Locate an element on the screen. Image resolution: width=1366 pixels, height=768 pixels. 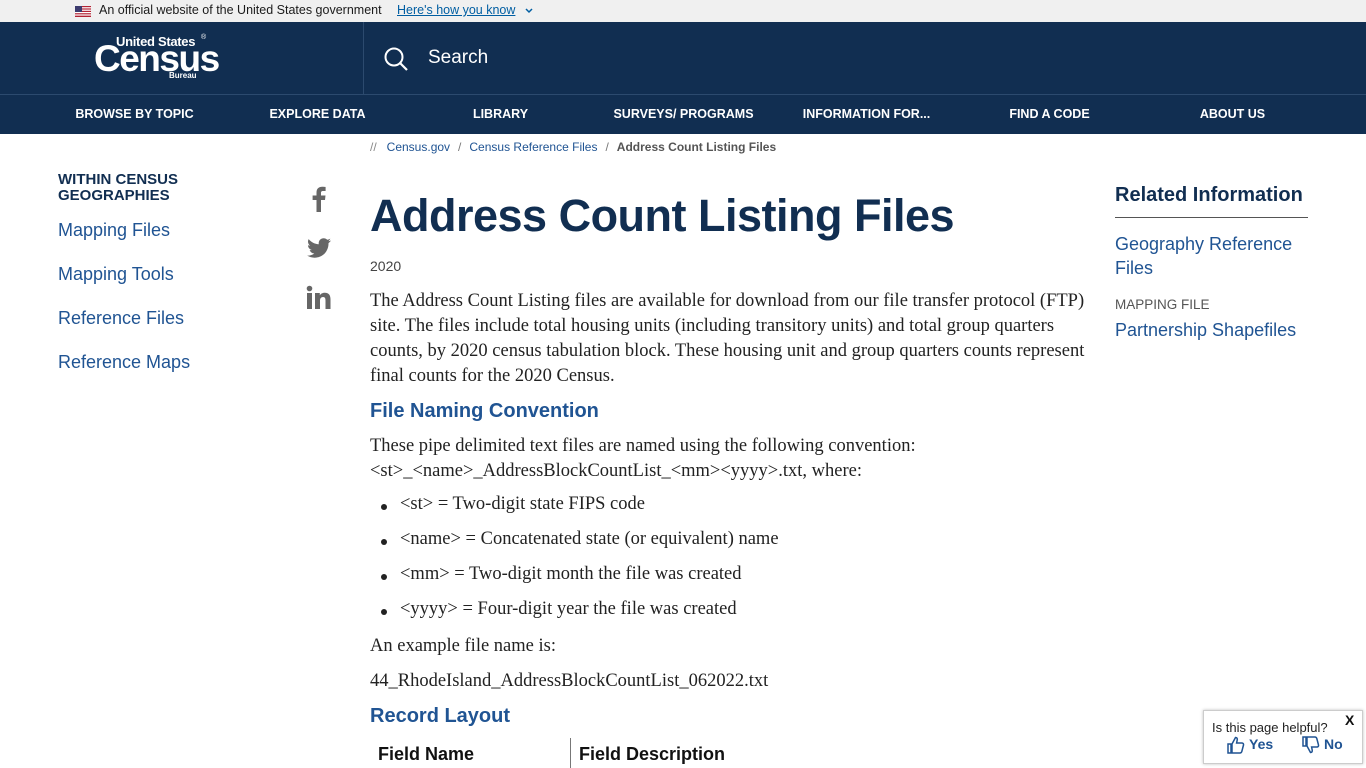
site-header: United States ® Census Bureau Search is located at coordinates (683, 58).